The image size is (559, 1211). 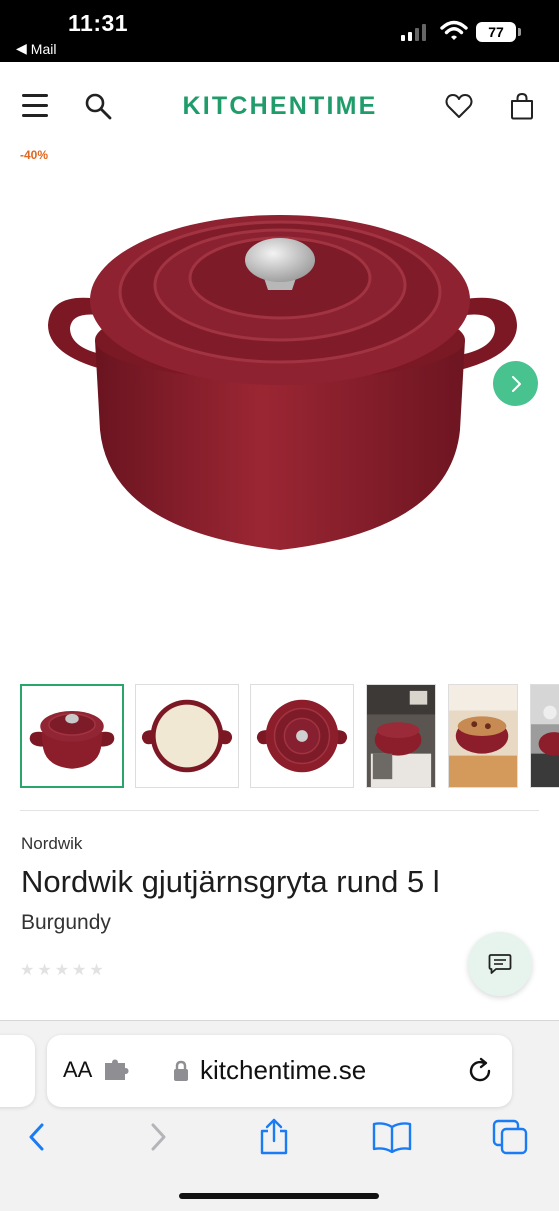 I want to click on thumbnail-strip, so click(x=289, y=737).